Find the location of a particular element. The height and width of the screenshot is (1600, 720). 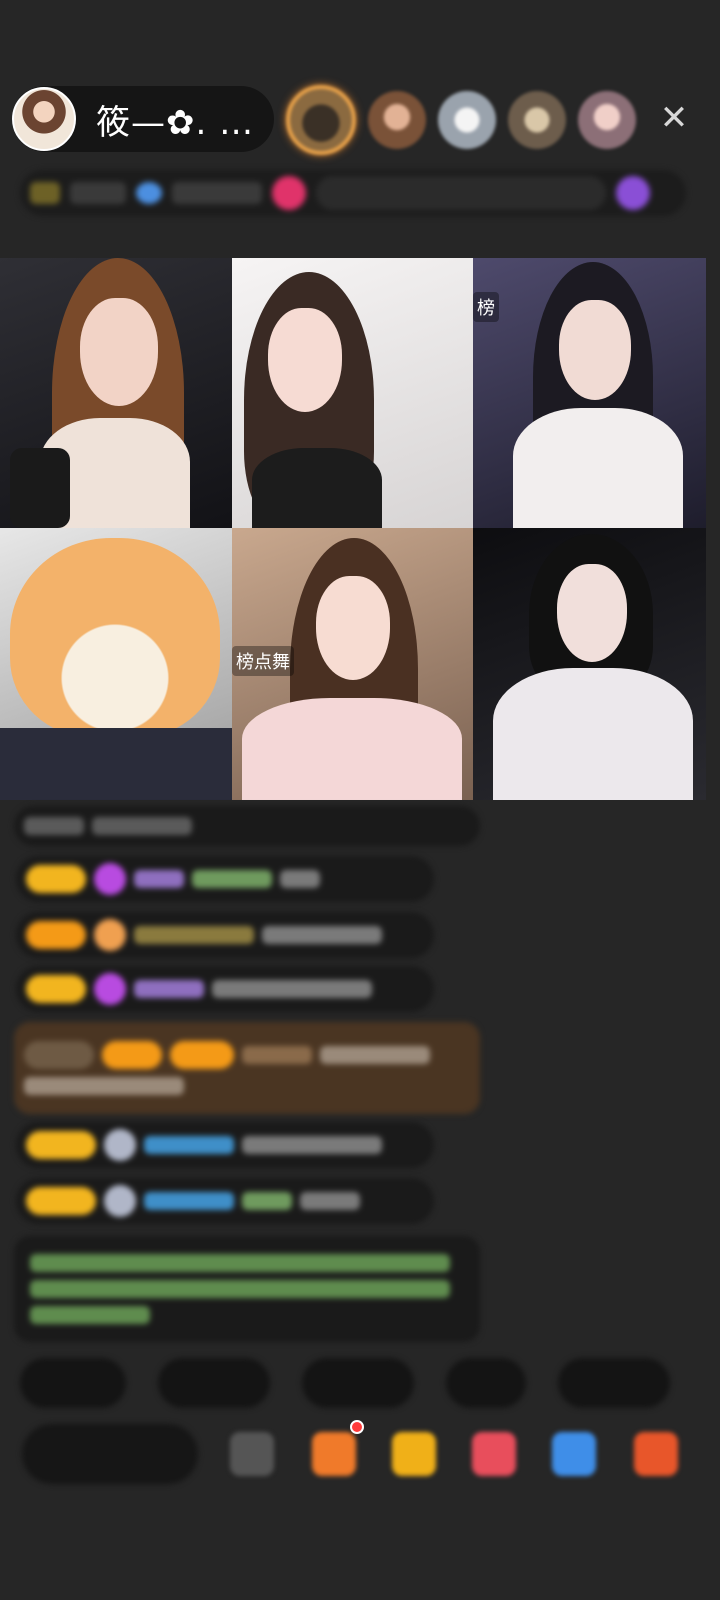

microphone is located at coordinates (40, 488).